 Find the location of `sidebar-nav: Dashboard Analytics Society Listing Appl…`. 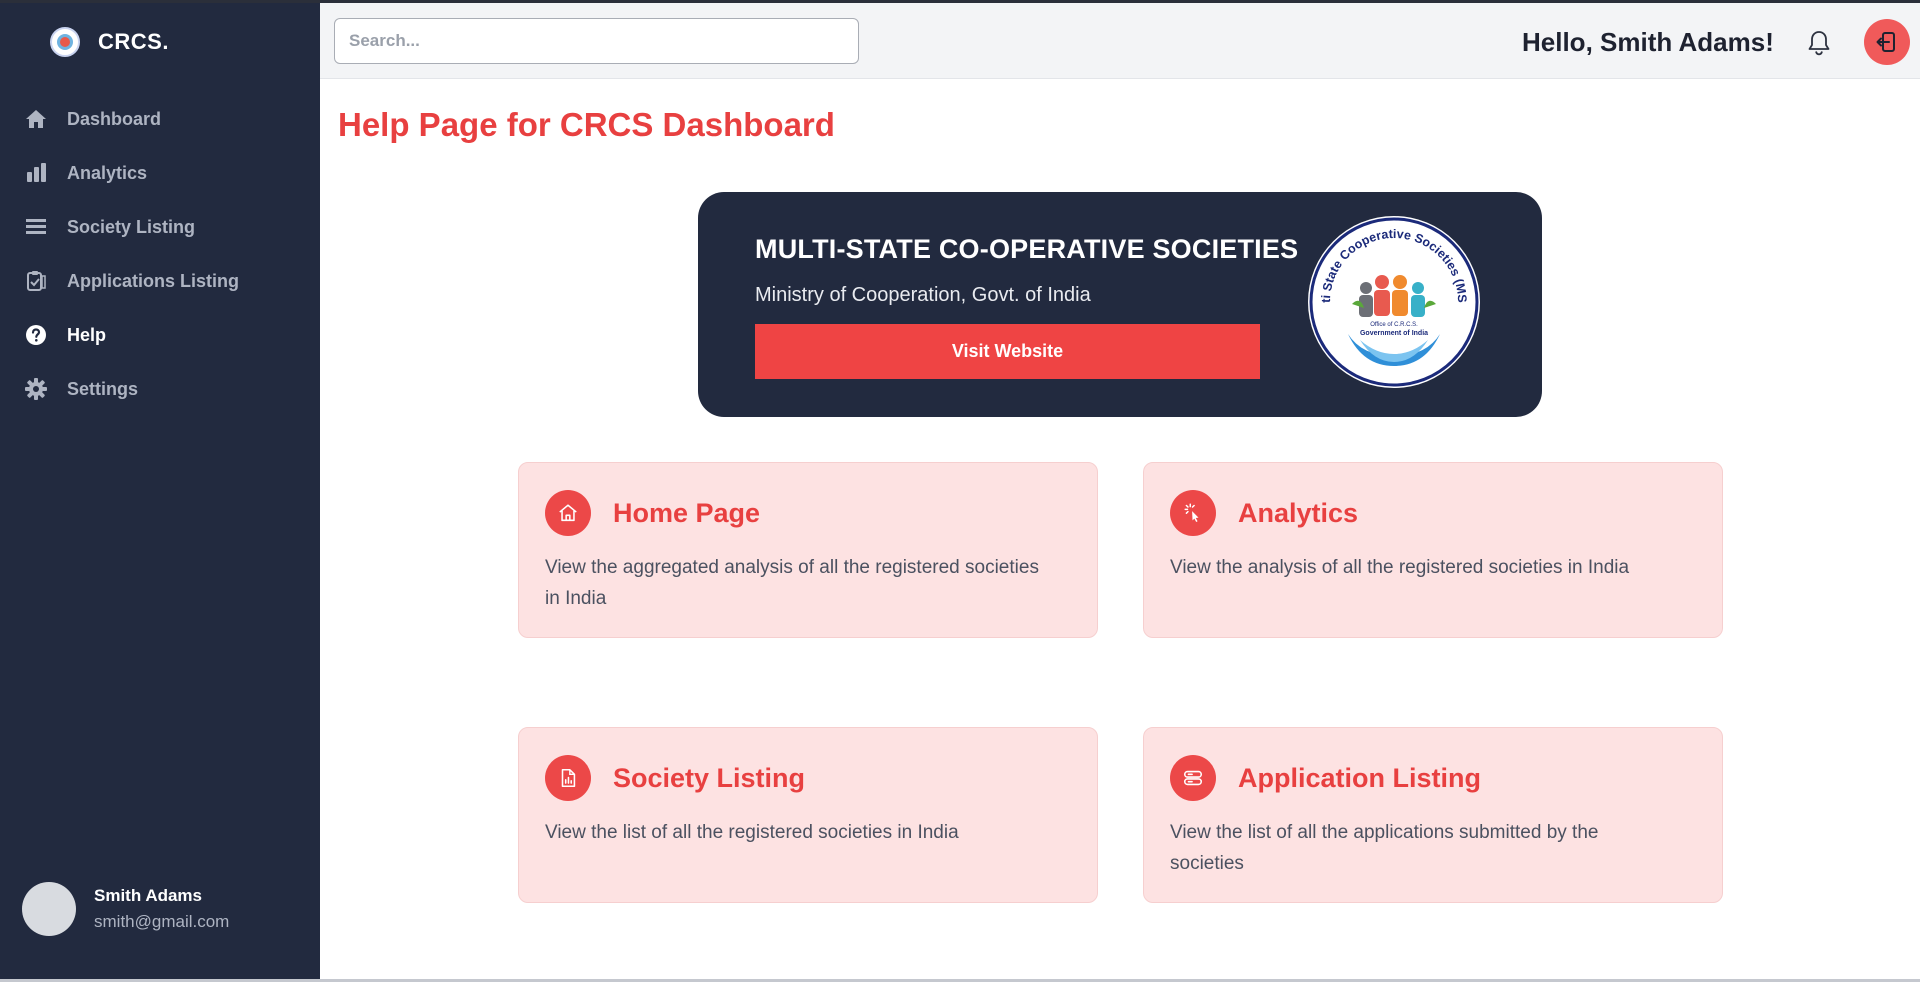

sidebar-nav: Dashboard Analytics Society Listing Appl… is located at coordinates (160, 254).